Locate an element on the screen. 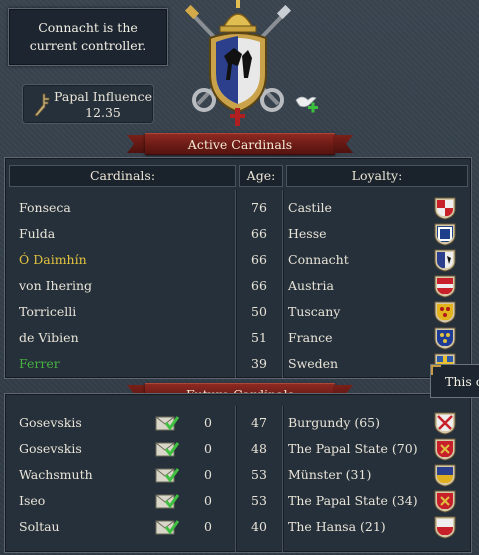  controller-info: Connacht is the current controller. is located at coordinates (88, 37).